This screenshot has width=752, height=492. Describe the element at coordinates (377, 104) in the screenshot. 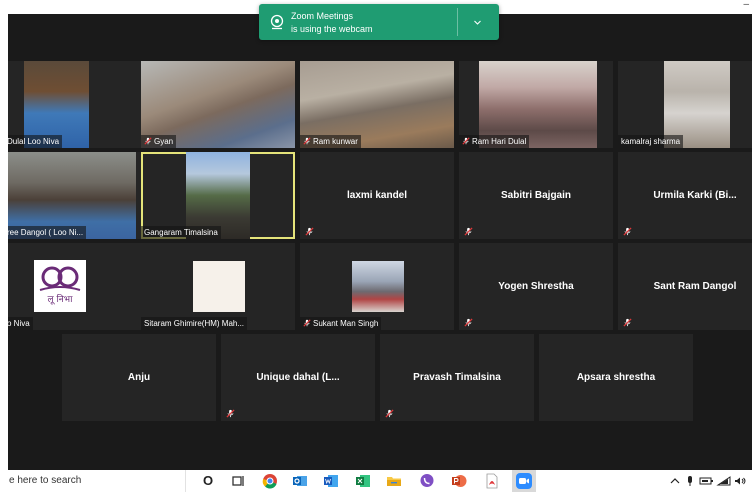

I see `participant-tile: Ram kunwar` at that location.